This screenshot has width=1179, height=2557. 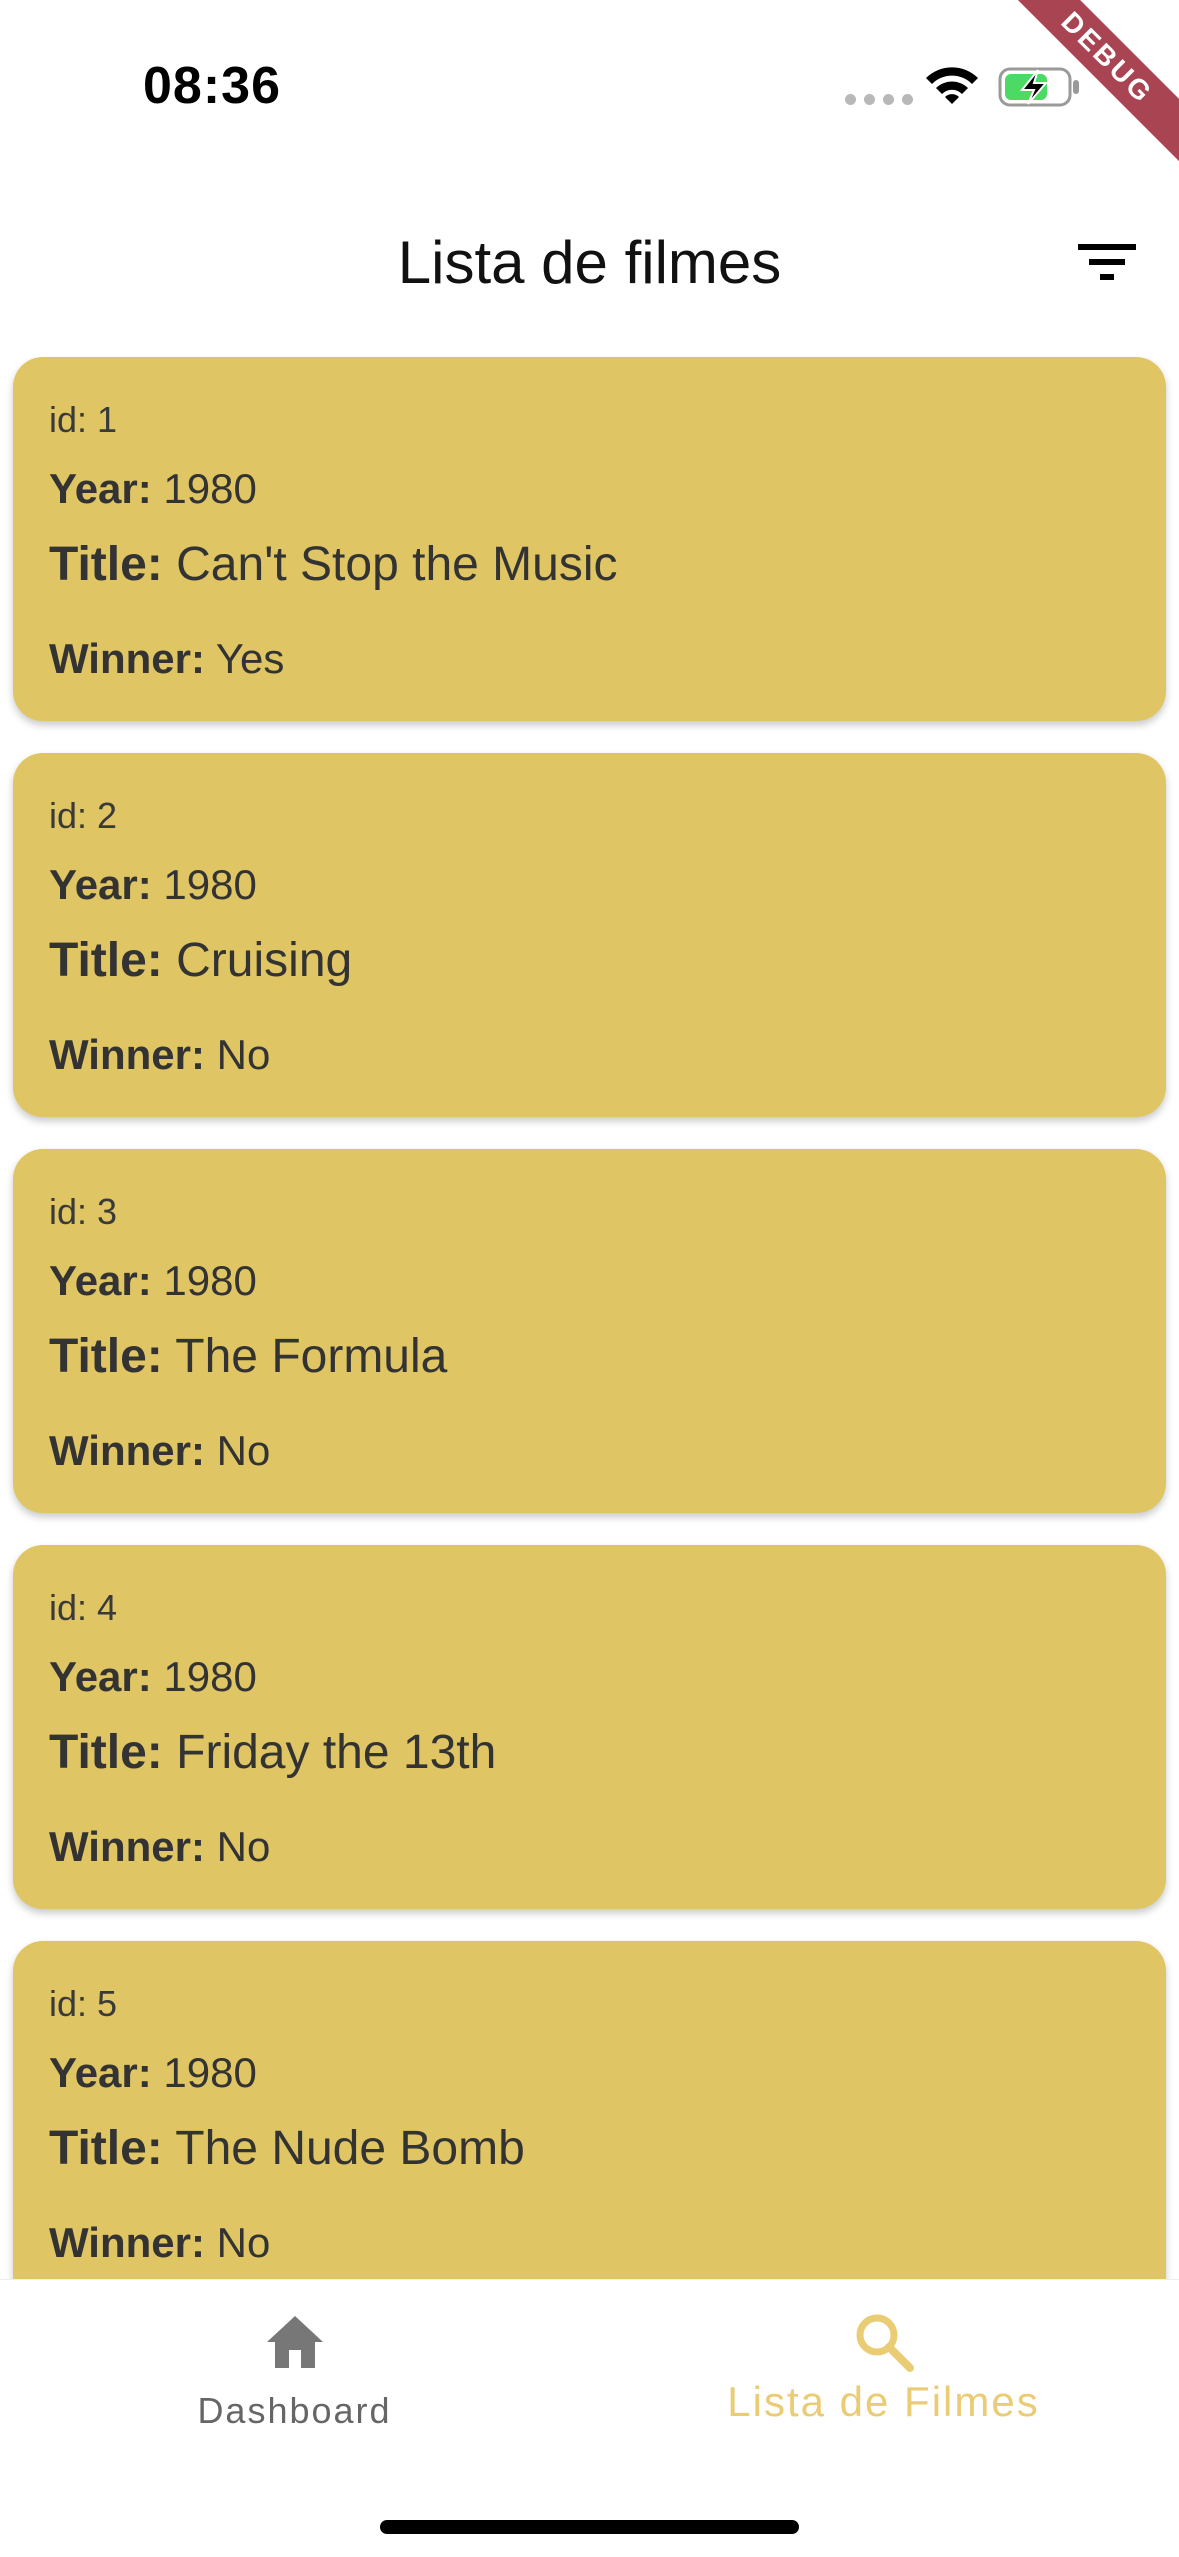 I want to click on movie-title: Title: Can't Stop the Music, so click(x=333, y=564).